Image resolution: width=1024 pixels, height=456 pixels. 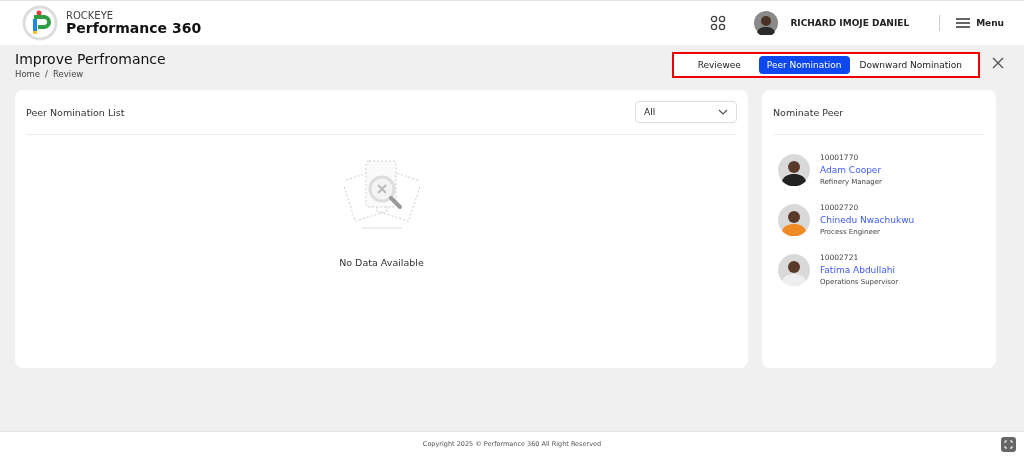 What do you see at coordinates (90, 59) in the screenshot?
I see `page-title: Improve Perfromance` at bounding box center [90, 59].